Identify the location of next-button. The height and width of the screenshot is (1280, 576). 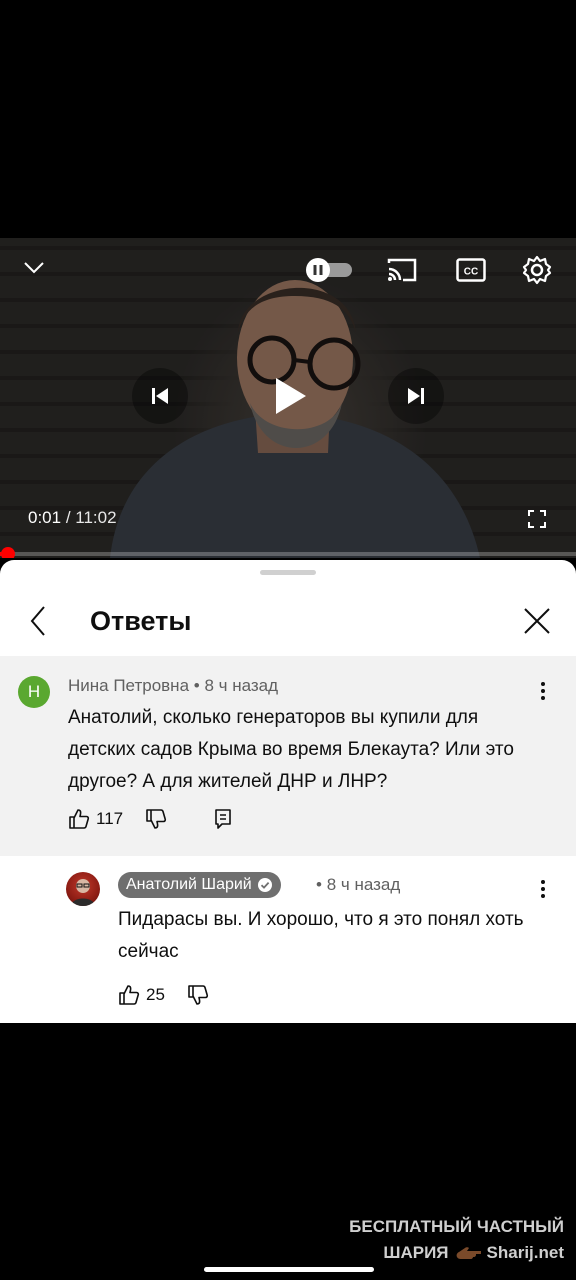
(416, 396).